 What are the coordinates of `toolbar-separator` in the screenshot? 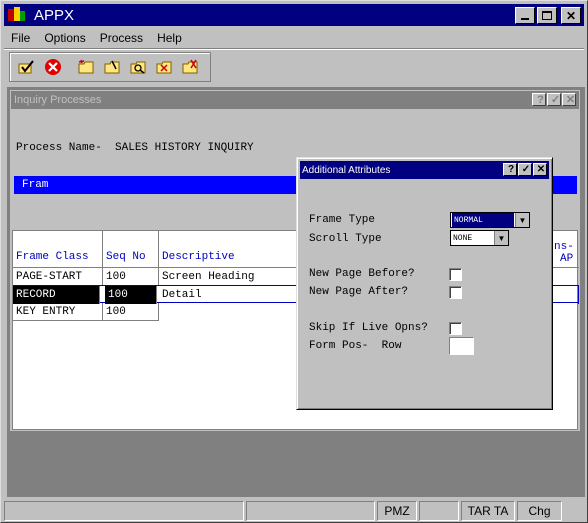 It's located at (294, 49).